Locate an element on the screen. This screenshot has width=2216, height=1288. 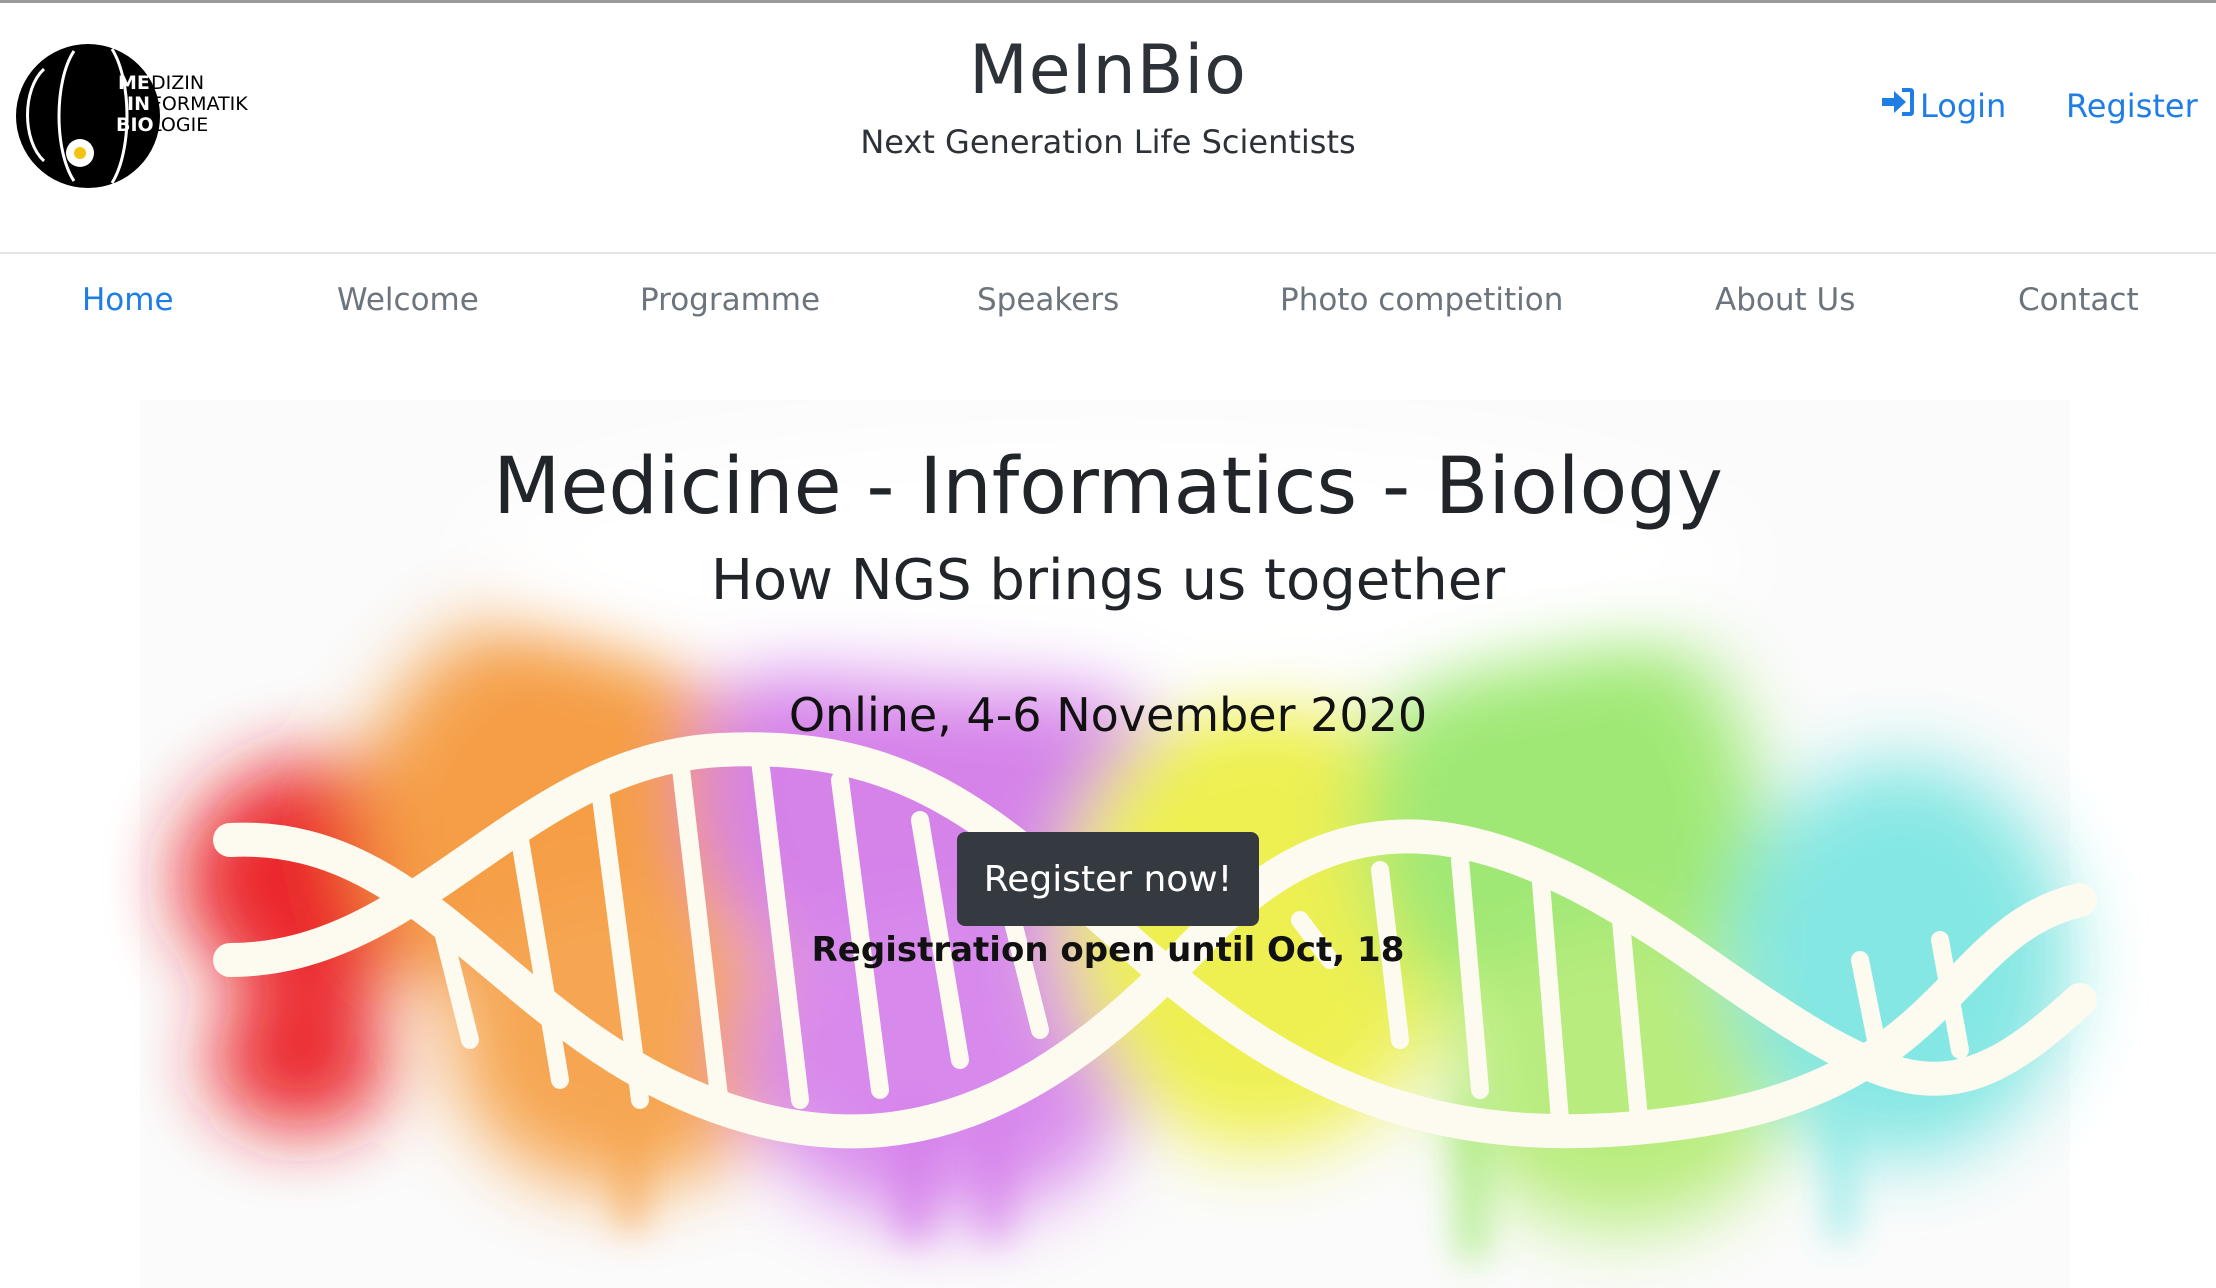
sign-in-icon is located at coordinates (1897, 106).